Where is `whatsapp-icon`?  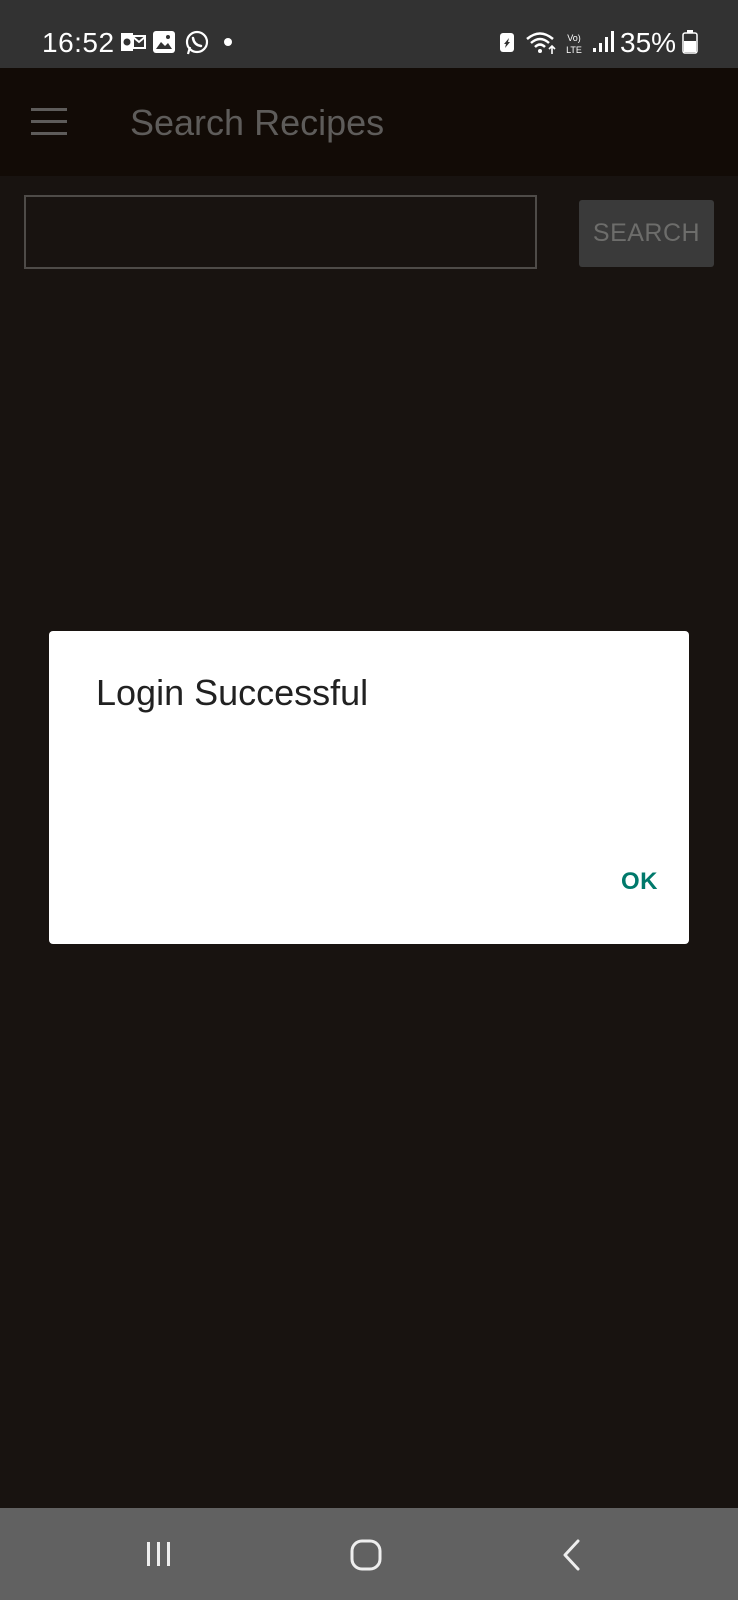
whatsapp-icon is located at coordinates (197, 42).